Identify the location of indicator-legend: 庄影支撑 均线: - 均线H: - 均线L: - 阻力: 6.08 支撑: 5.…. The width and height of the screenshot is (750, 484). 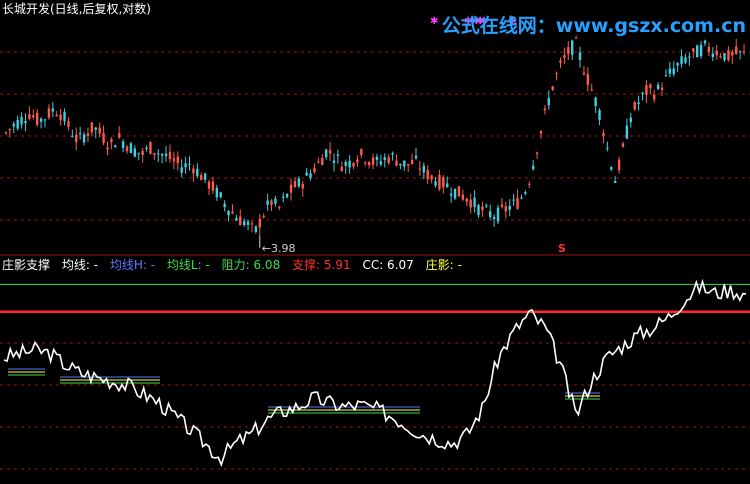
(236, 265).